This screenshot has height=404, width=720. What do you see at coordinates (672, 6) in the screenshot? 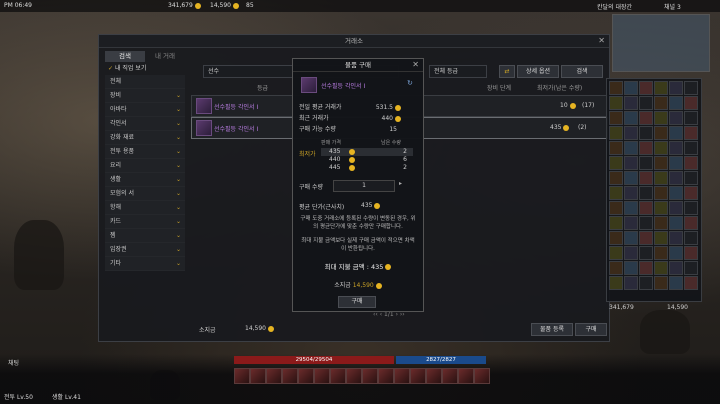
I see `channel-selector: 채널 3` at bounding box center [672, 6].